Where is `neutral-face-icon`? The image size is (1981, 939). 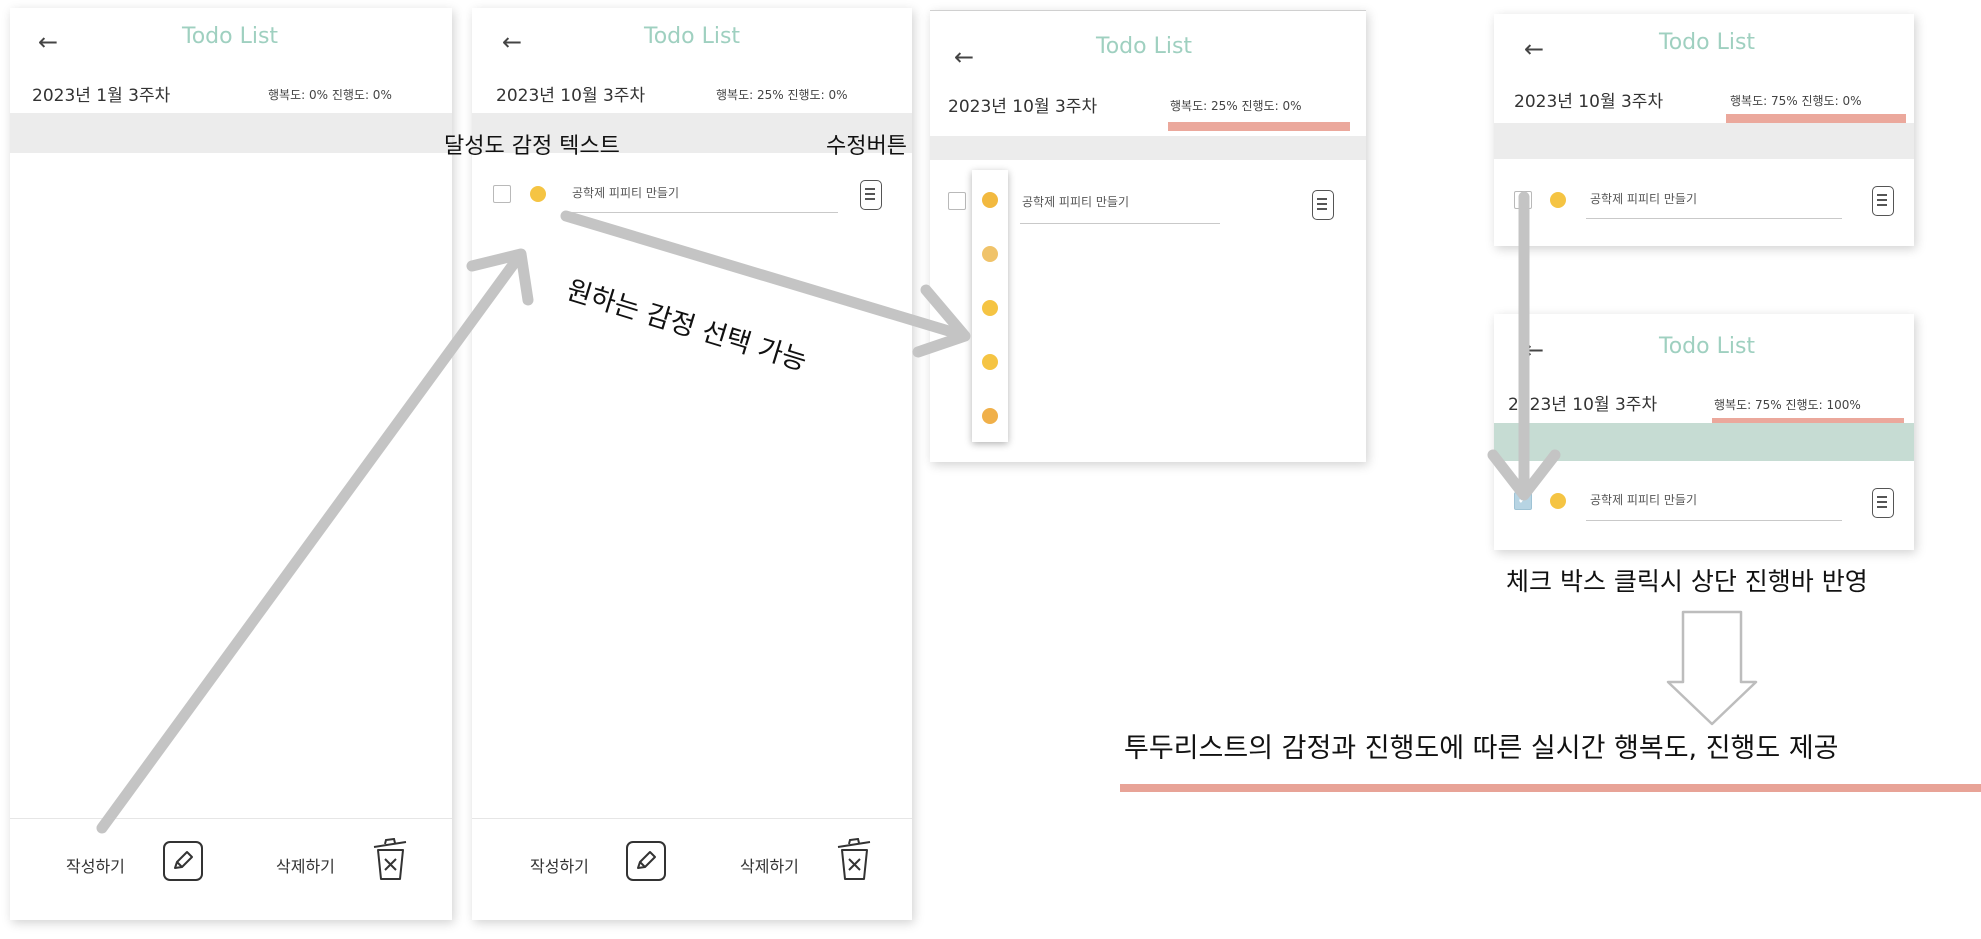
neutral-face-icon is located at coordinates (990, 308).